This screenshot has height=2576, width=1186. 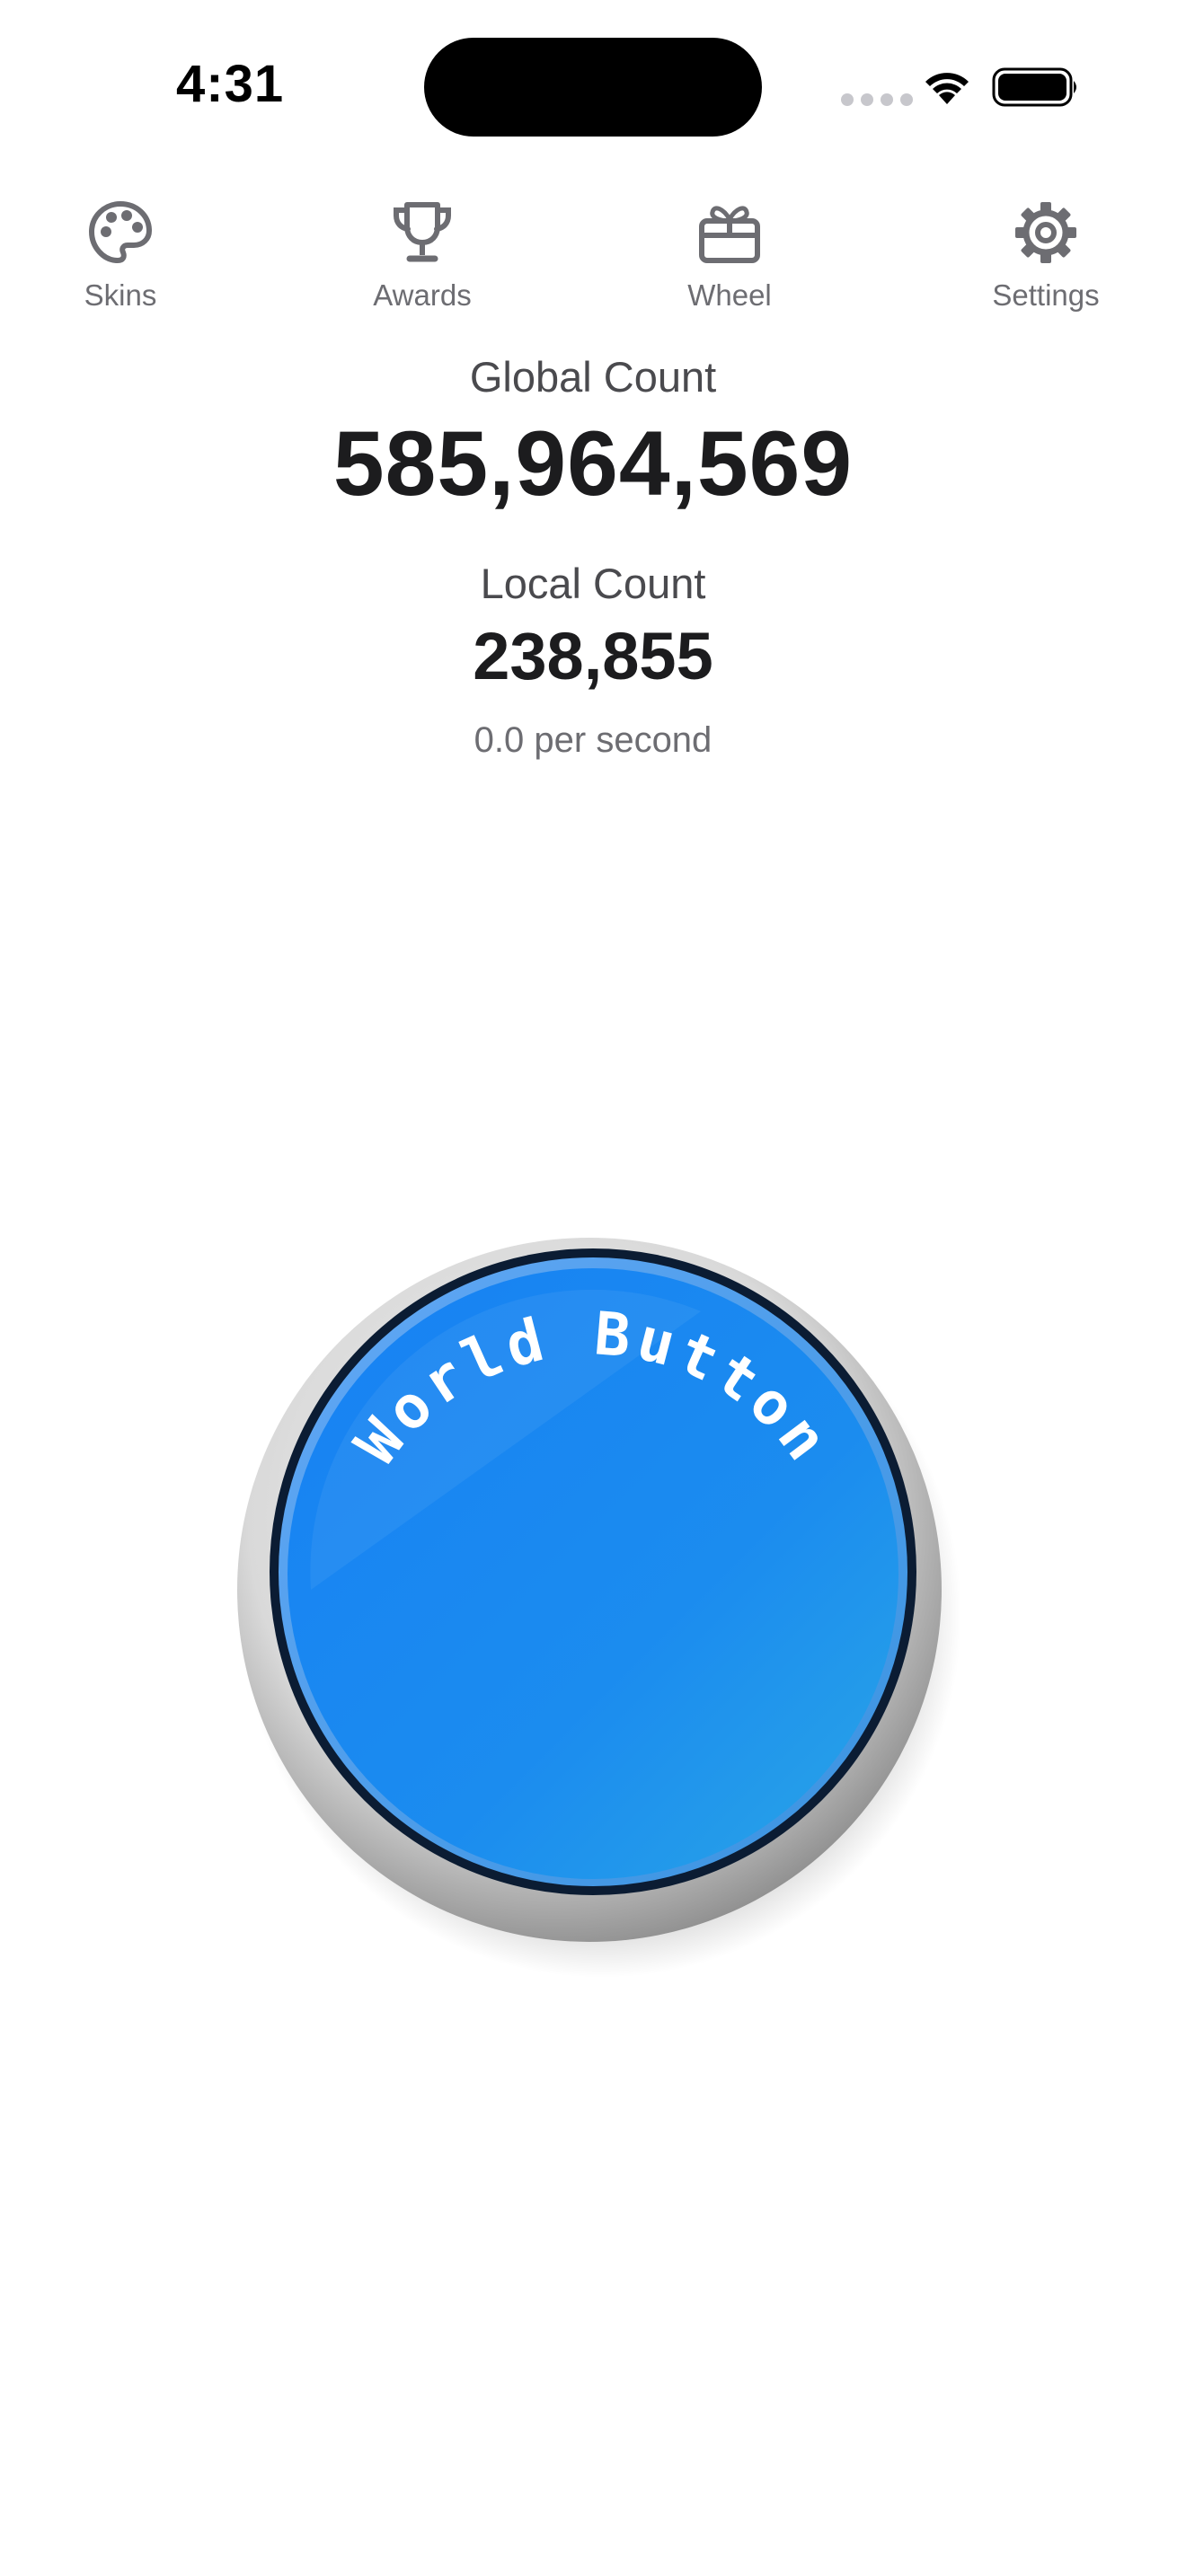 I want to click on nav-wheel-button: Wheel, so click(x=729, y=256).